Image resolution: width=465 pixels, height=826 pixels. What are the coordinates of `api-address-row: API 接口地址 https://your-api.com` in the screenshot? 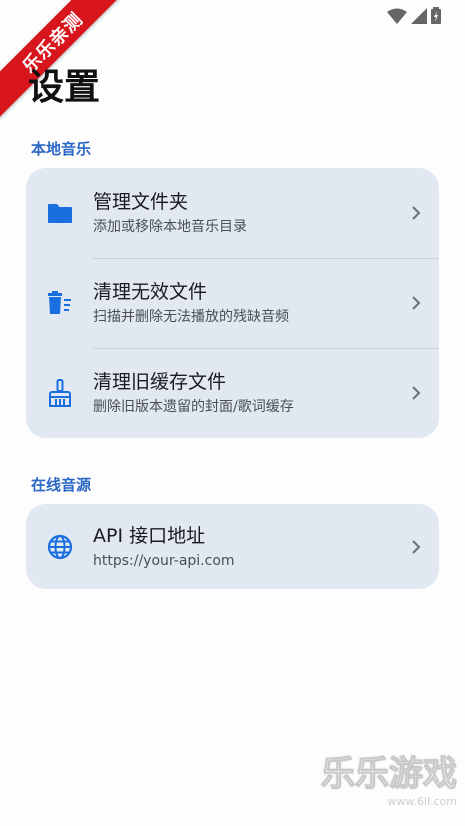 It's located at (232, 546).